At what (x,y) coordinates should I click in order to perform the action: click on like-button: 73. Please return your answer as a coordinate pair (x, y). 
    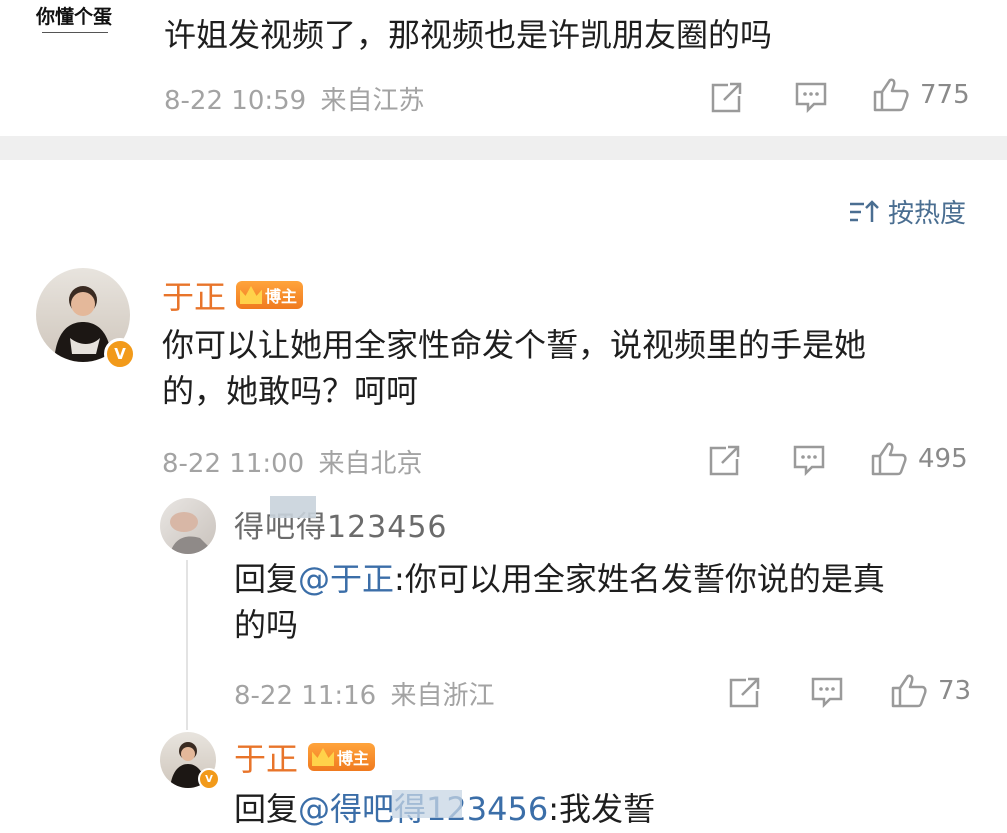
    Looking at the image, I should click on (930, 691).